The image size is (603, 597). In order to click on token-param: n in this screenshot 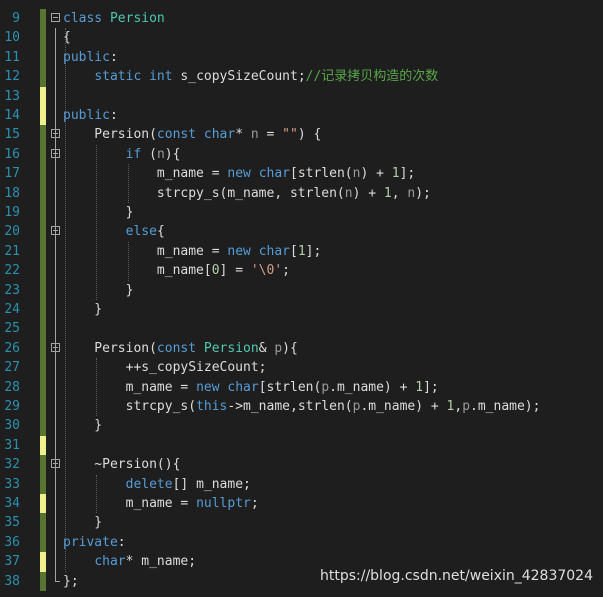, I will do `click(254, 135)`.